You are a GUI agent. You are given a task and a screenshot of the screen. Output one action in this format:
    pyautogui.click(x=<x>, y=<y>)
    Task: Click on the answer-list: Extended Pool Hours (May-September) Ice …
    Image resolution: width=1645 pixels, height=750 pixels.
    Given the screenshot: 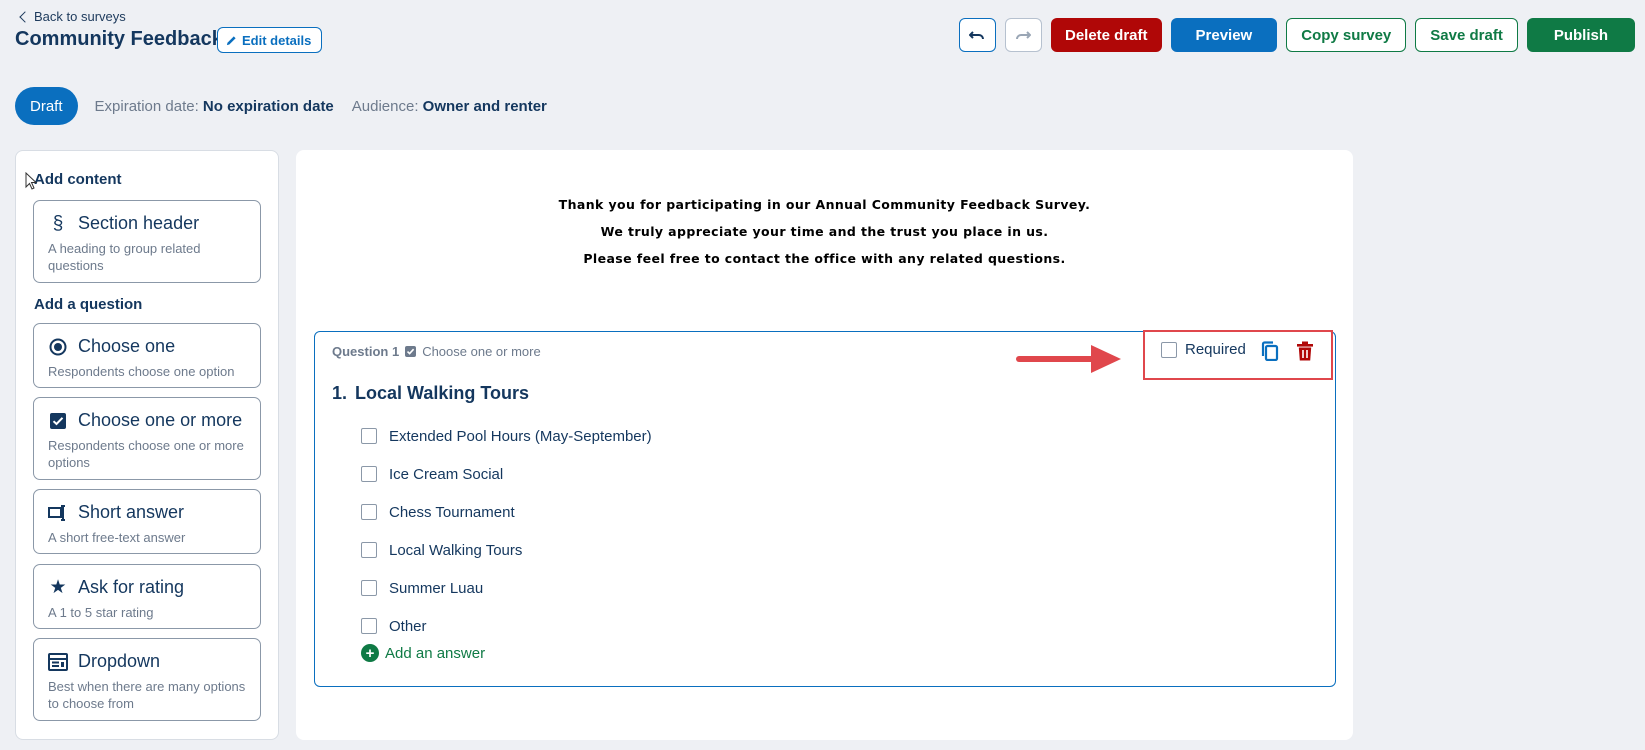 What is the action you would take?
    pyautogui.click(x=506, y=531)
    